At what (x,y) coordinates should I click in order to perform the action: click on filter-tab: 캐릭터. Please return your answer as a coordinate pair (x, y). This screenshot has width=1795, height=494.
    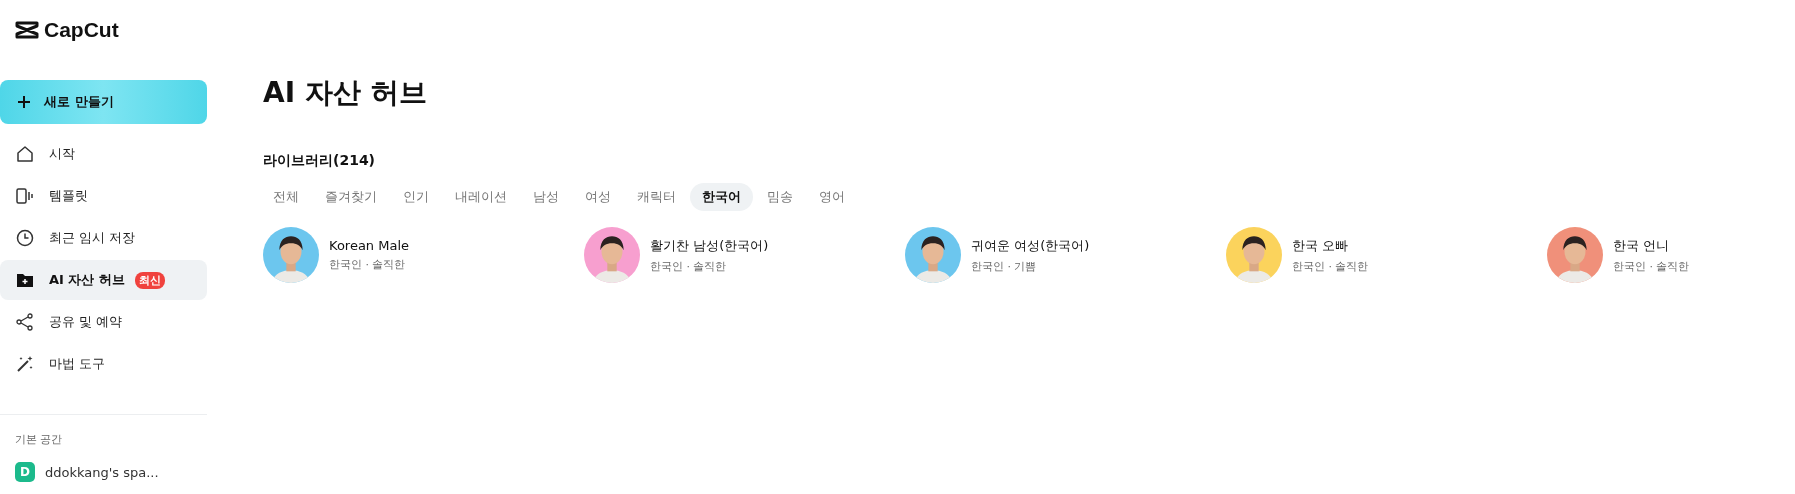
    Looking at the image, I should click on (656, 197).